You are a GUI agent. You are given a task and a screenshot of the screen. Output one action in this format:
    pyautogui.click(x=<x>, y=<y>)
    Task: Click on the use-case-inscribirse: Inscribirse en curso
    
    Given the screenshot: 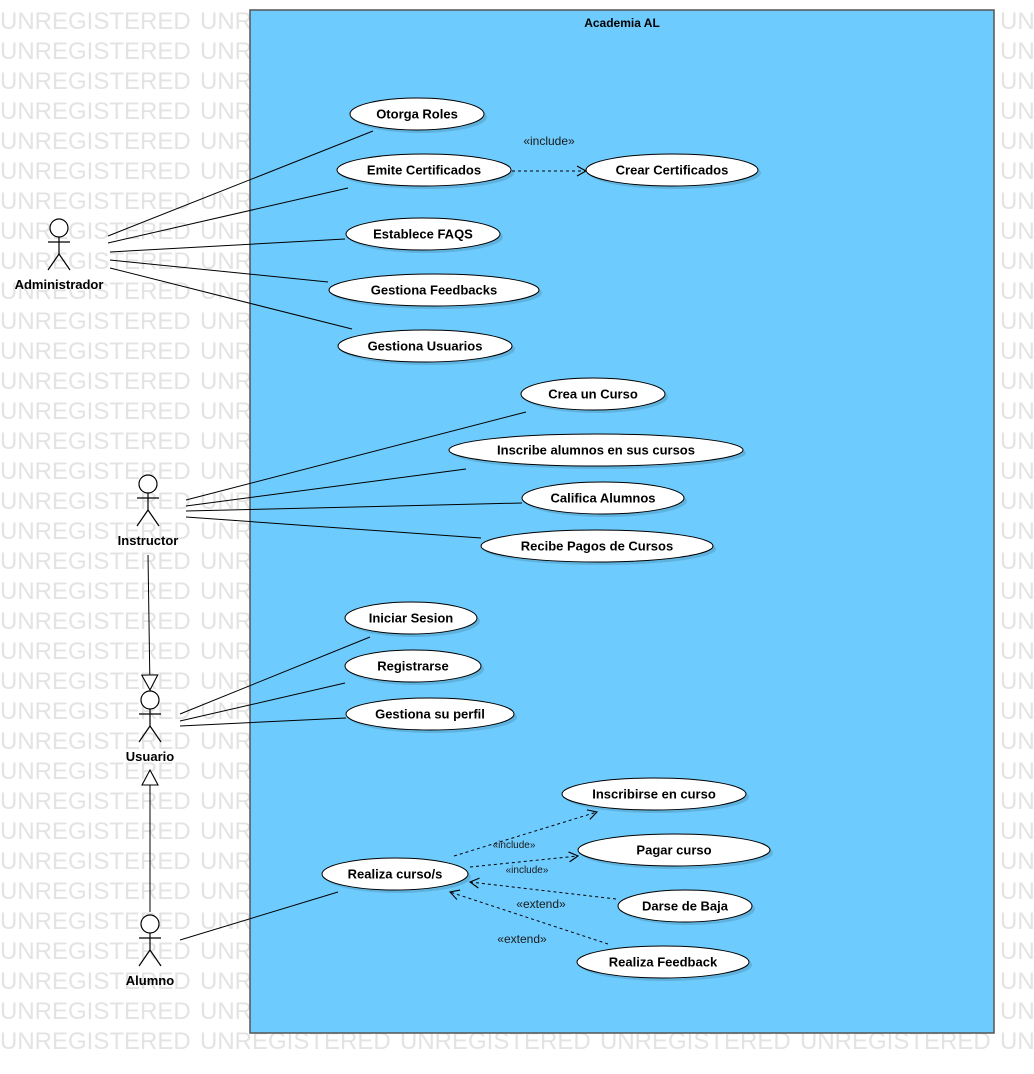 What is the action you would take?
    pyautogui.click(x=655, y=795)
    